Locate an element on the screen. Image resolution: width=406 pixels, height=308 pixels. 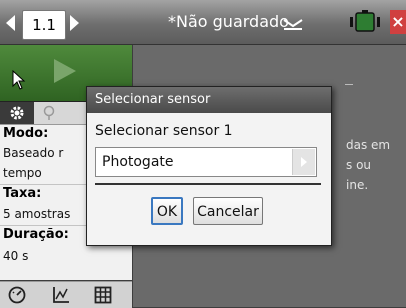
view-tool-bar is located at coordinates (66, 294).